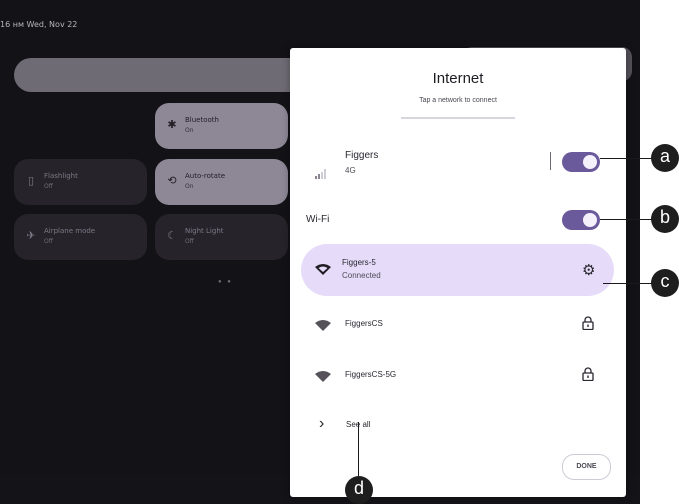 Image resolution: width=679 pixels, height=504 pixels. Describe the element at coordinates (31, 235) in the screenshot. I see `airplane-icon: ✈` at that location.